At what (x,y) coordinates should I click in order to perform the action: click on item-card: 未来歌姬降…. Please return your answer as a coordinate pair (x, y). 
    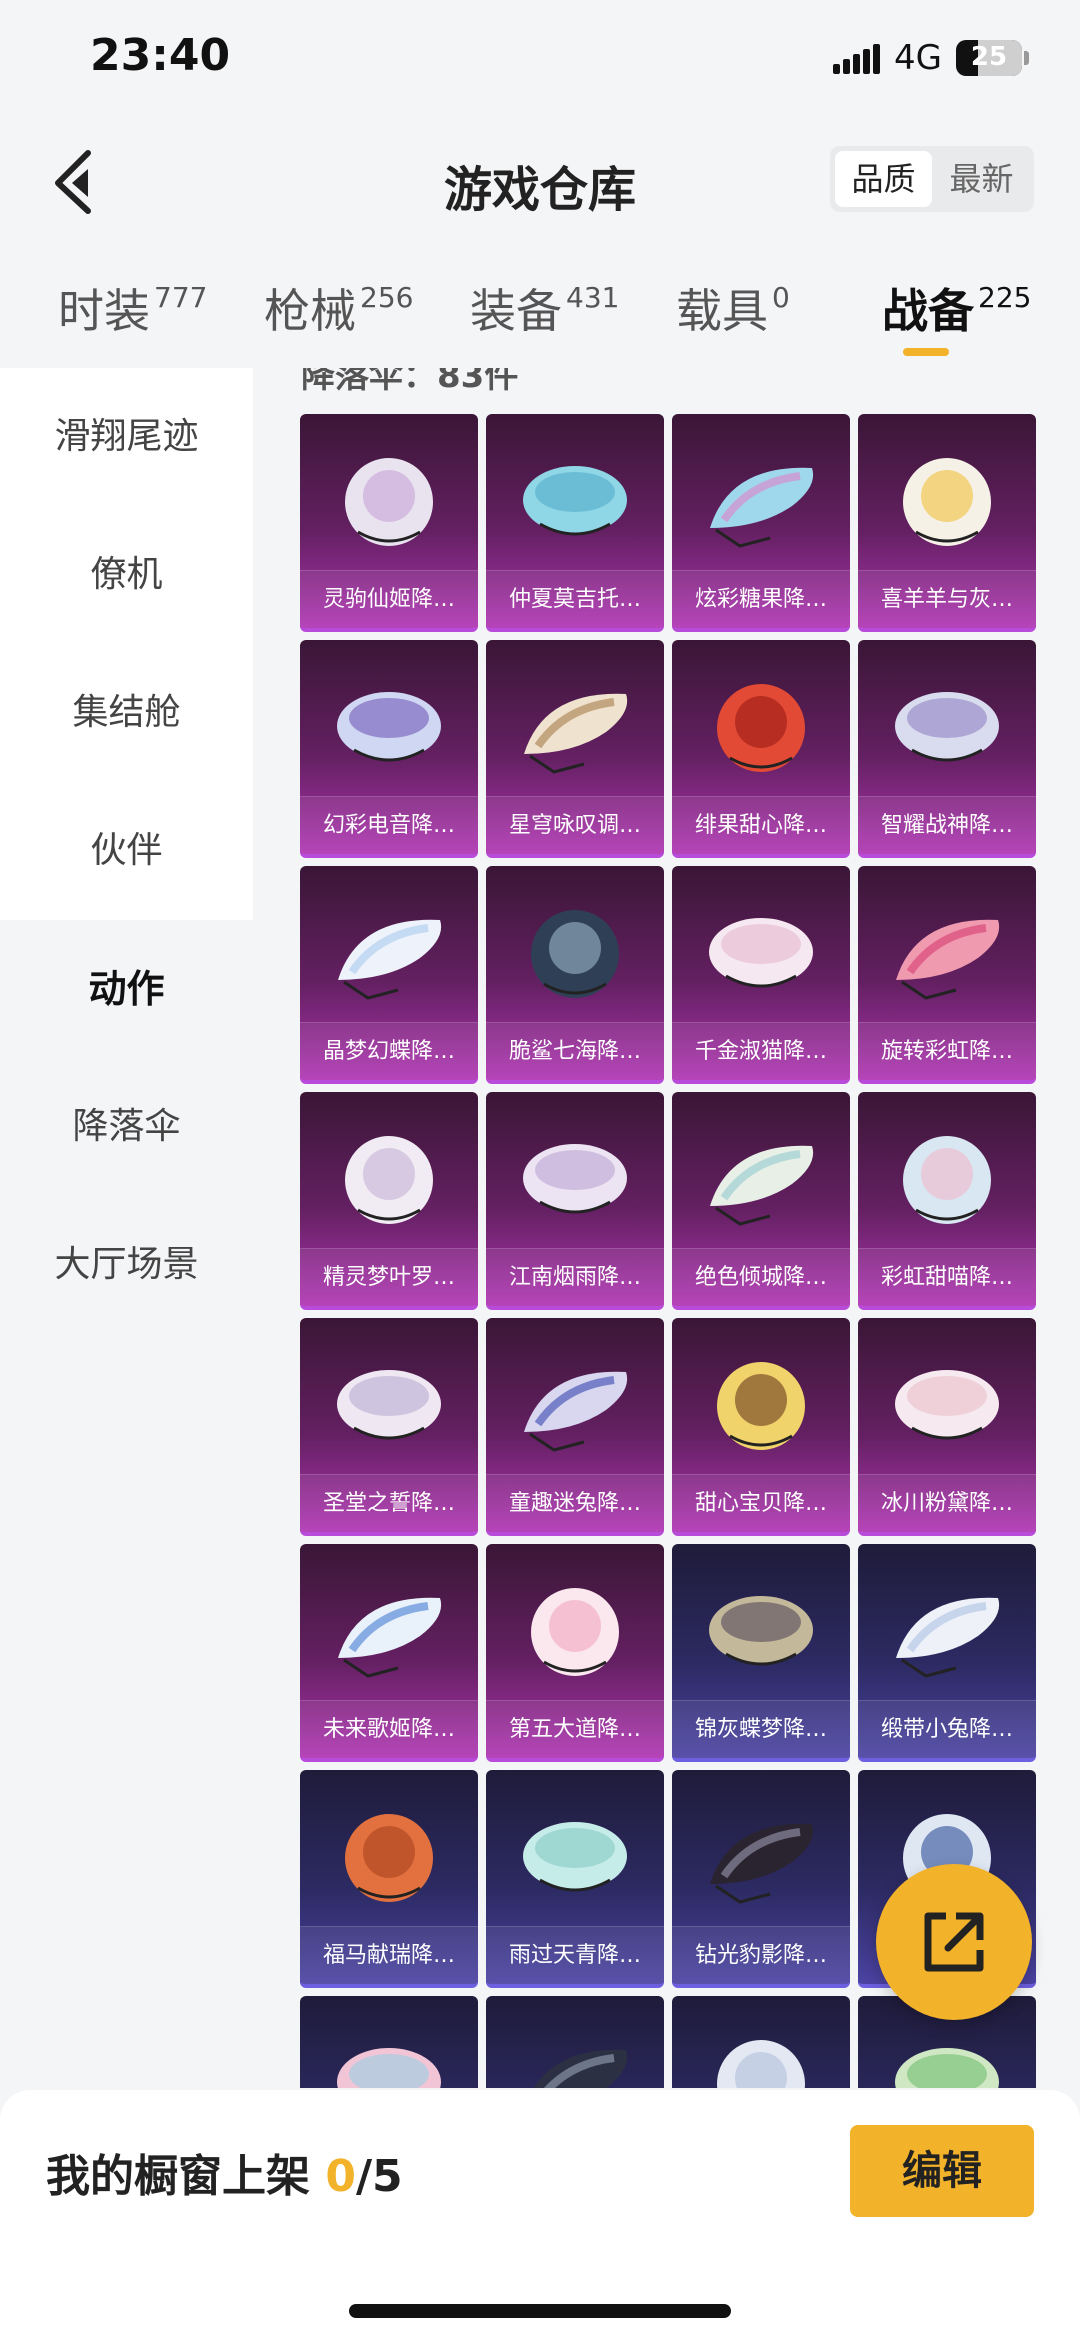
    Looking at the image, I should click on (389, 1653).